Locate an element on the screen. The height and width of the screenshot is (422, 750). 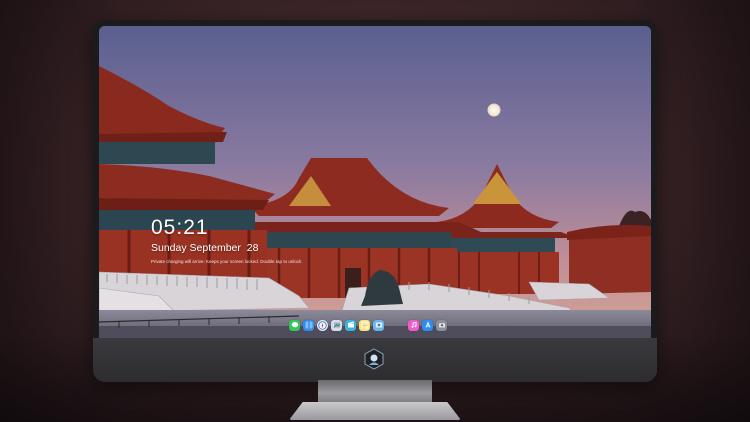
screenshot-icon is located at coordinates (441, 325).